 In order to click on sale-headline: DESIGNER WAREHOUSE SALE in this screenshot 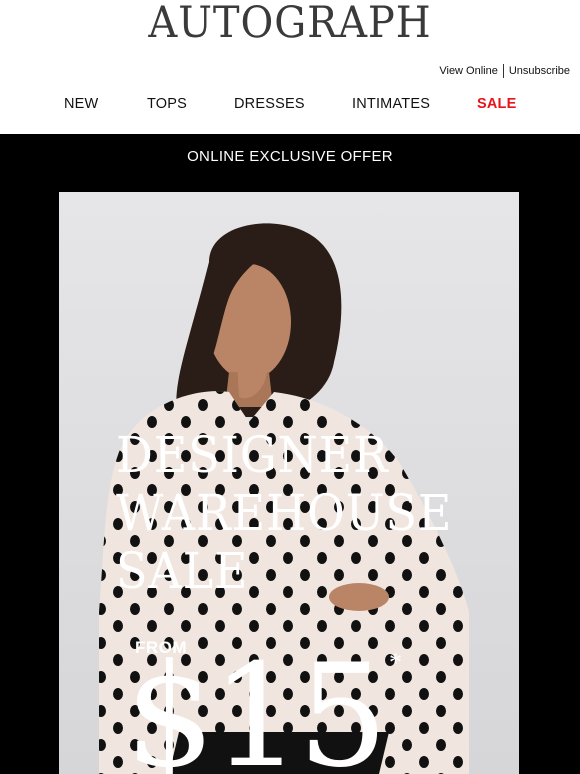, I will do `click(284, 513)`.